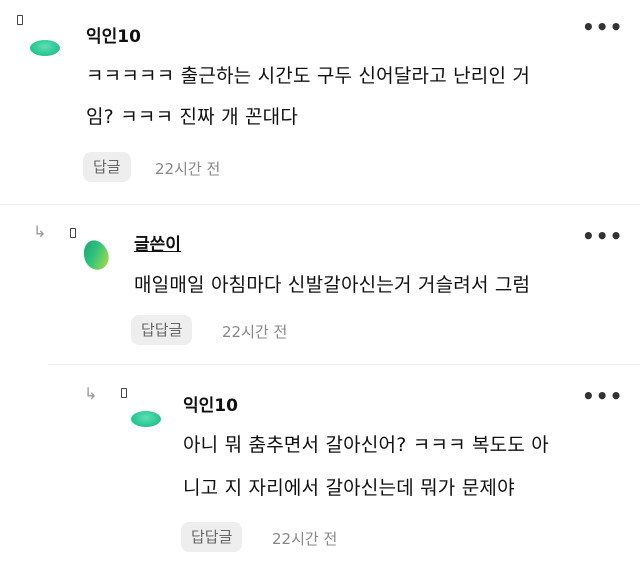 This screenshot has width=640, height=567. What do you see at coordinates (192, 117) in the screenshot?
I see `comment-text-line2: 임? ㅋㅋㅋ 진짜 개 꼰대다` at bounding box center [192, 117].